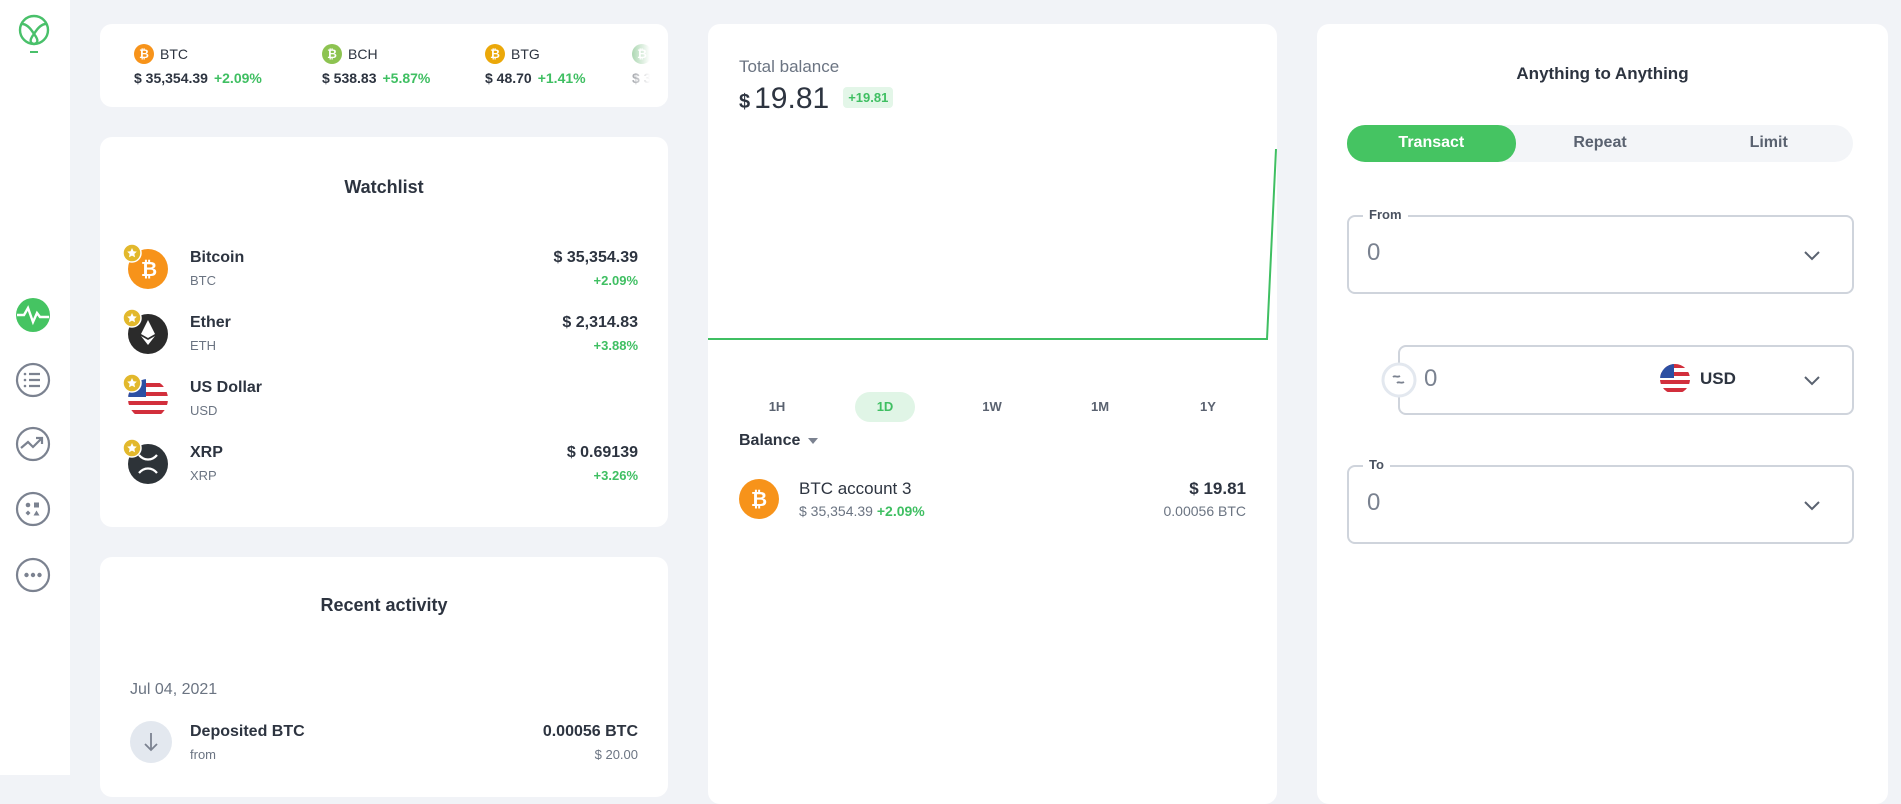  I want to click on currency-symbol: $, so click(745, 102).